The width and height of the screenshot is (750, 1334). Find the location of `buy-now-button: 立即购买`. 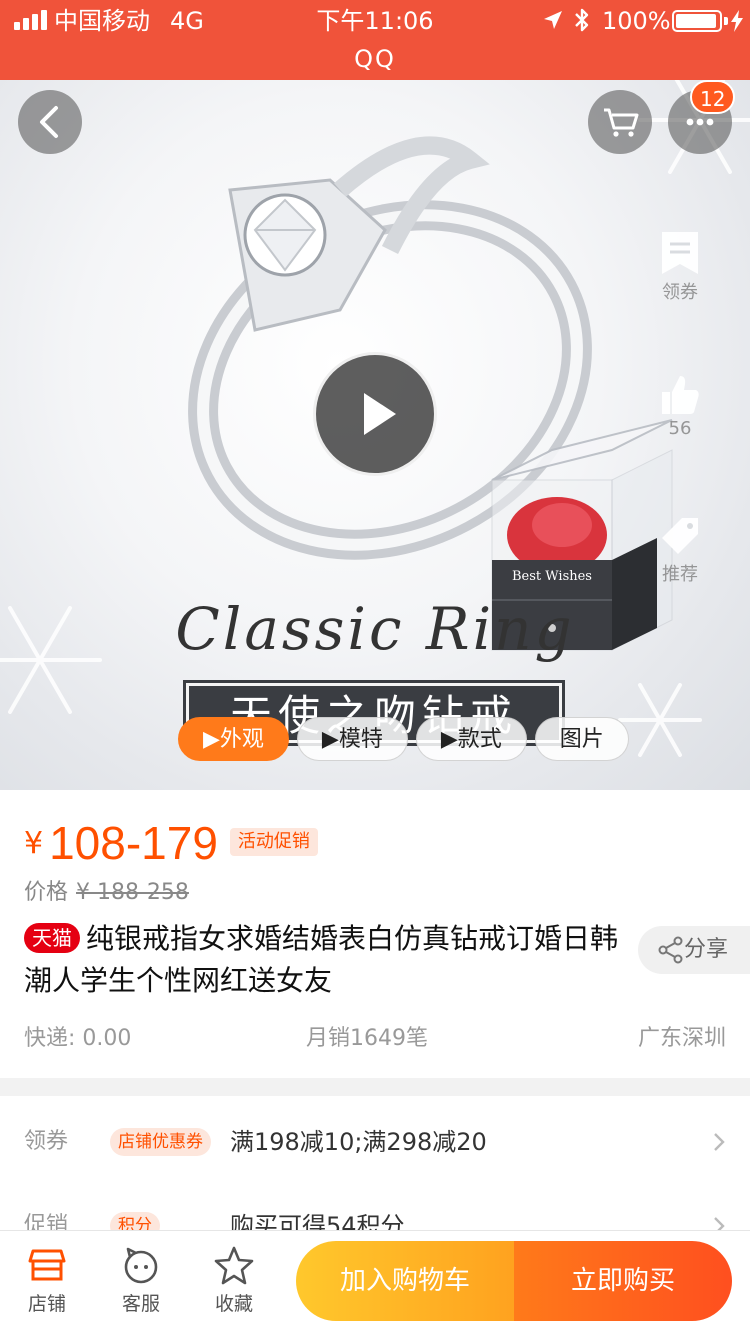

buy-now-button: 立即购买 is located at coordinates (623, 1281).